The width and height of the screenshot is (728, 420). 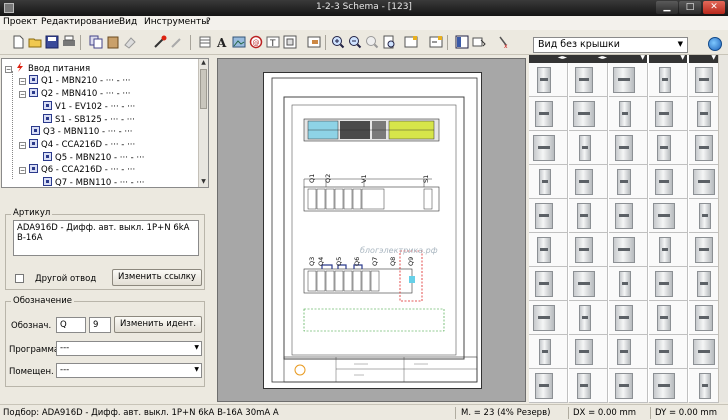 What do you see at coordinates (723, 228) in the screenshot?
I see `palette-scrollbar` at bounding box center [723, 228].